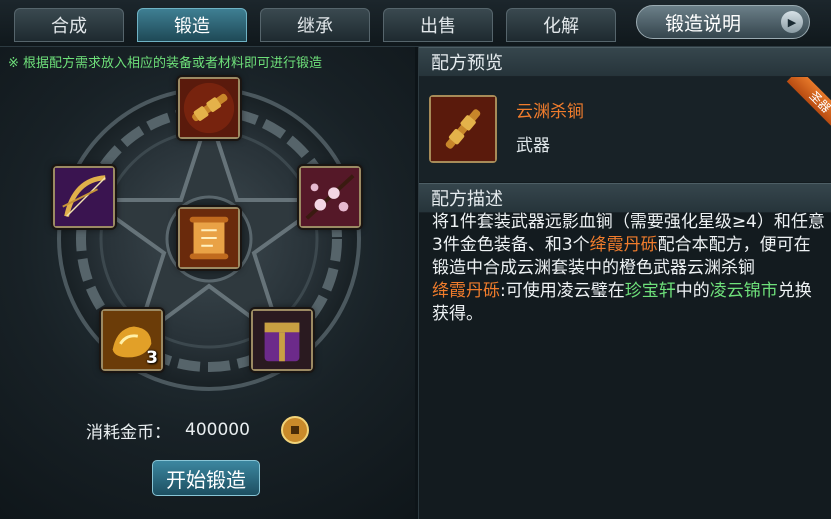  I want to click on forge-help-button: 锻造说明 ▶, so click(723, 22).